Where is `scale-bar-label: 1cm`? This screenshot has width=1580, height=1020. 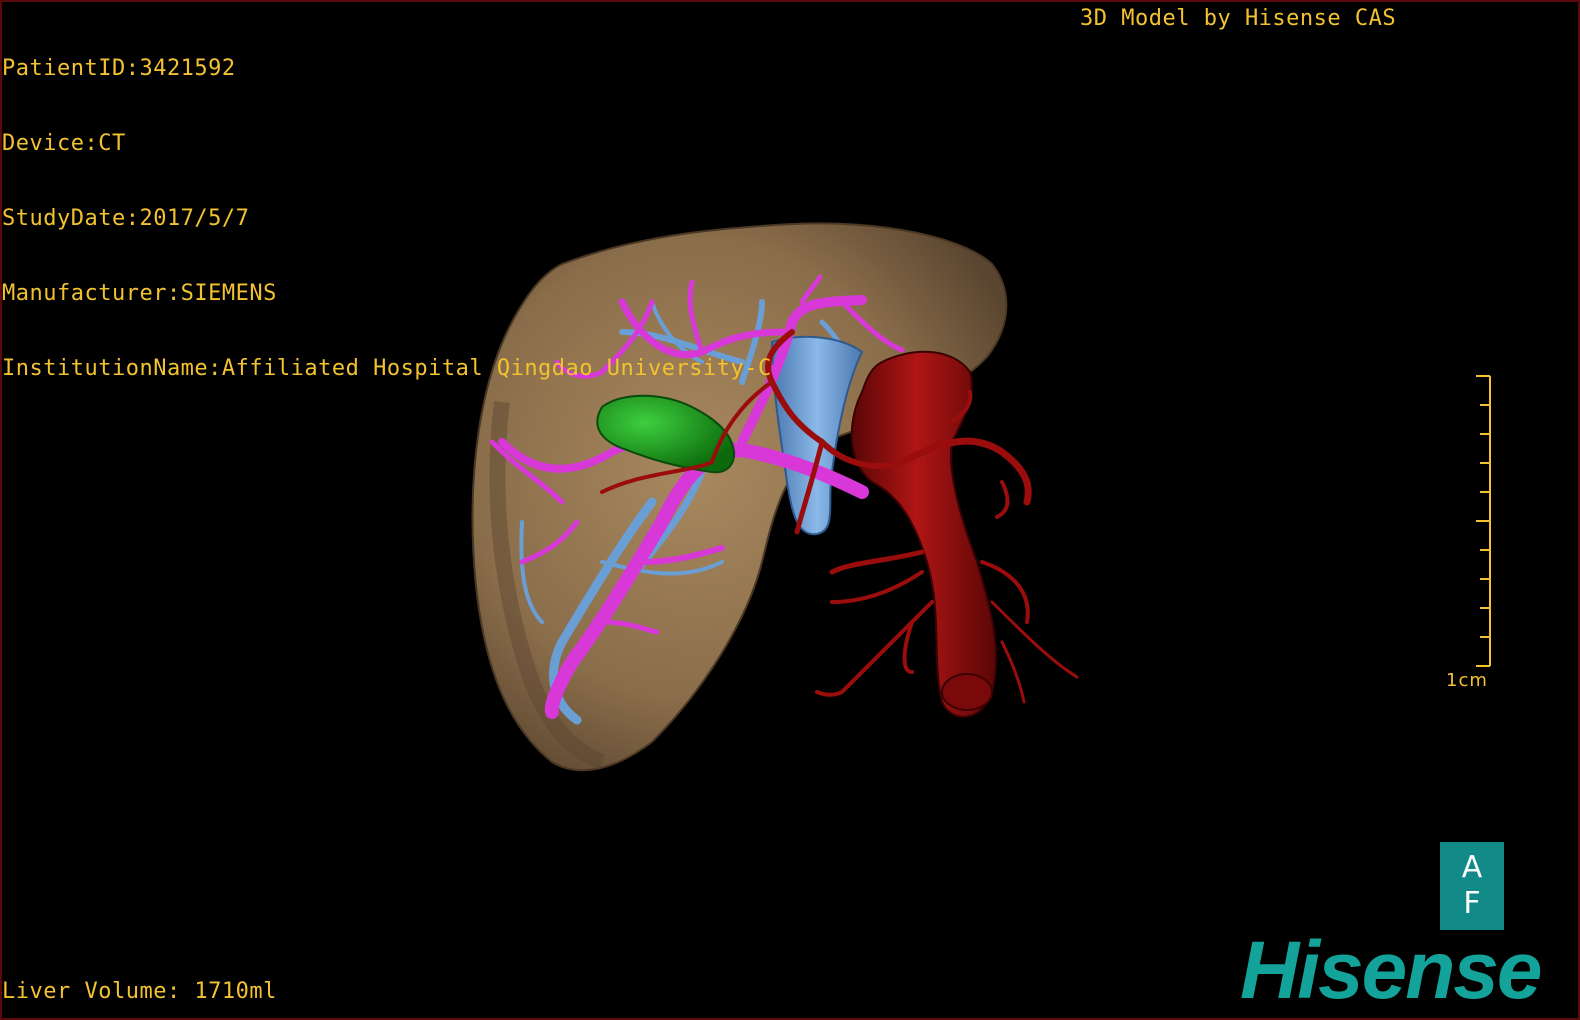
scale-bar-label: 1cm is located at coordinates (1467, 680).